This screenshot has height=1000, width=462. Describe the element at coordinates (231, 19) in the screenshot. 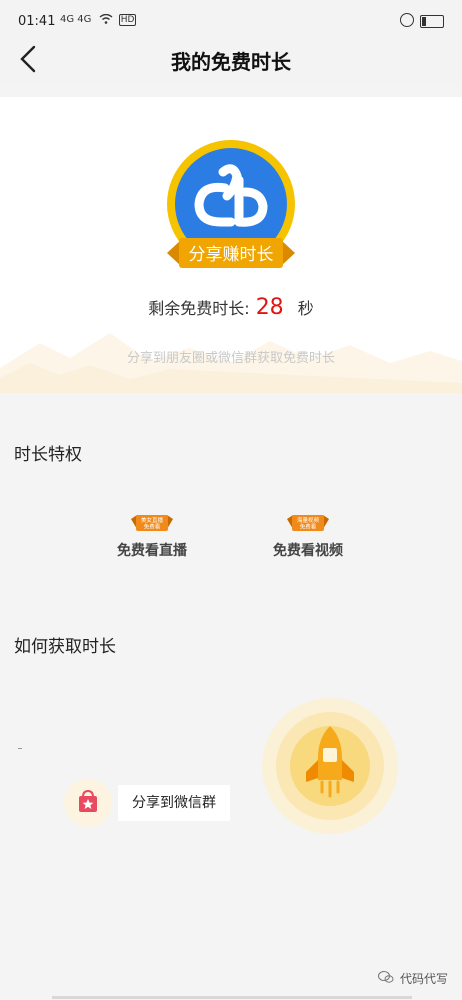

I see `status-bar: 01:41 4G 4G HD` at that location.